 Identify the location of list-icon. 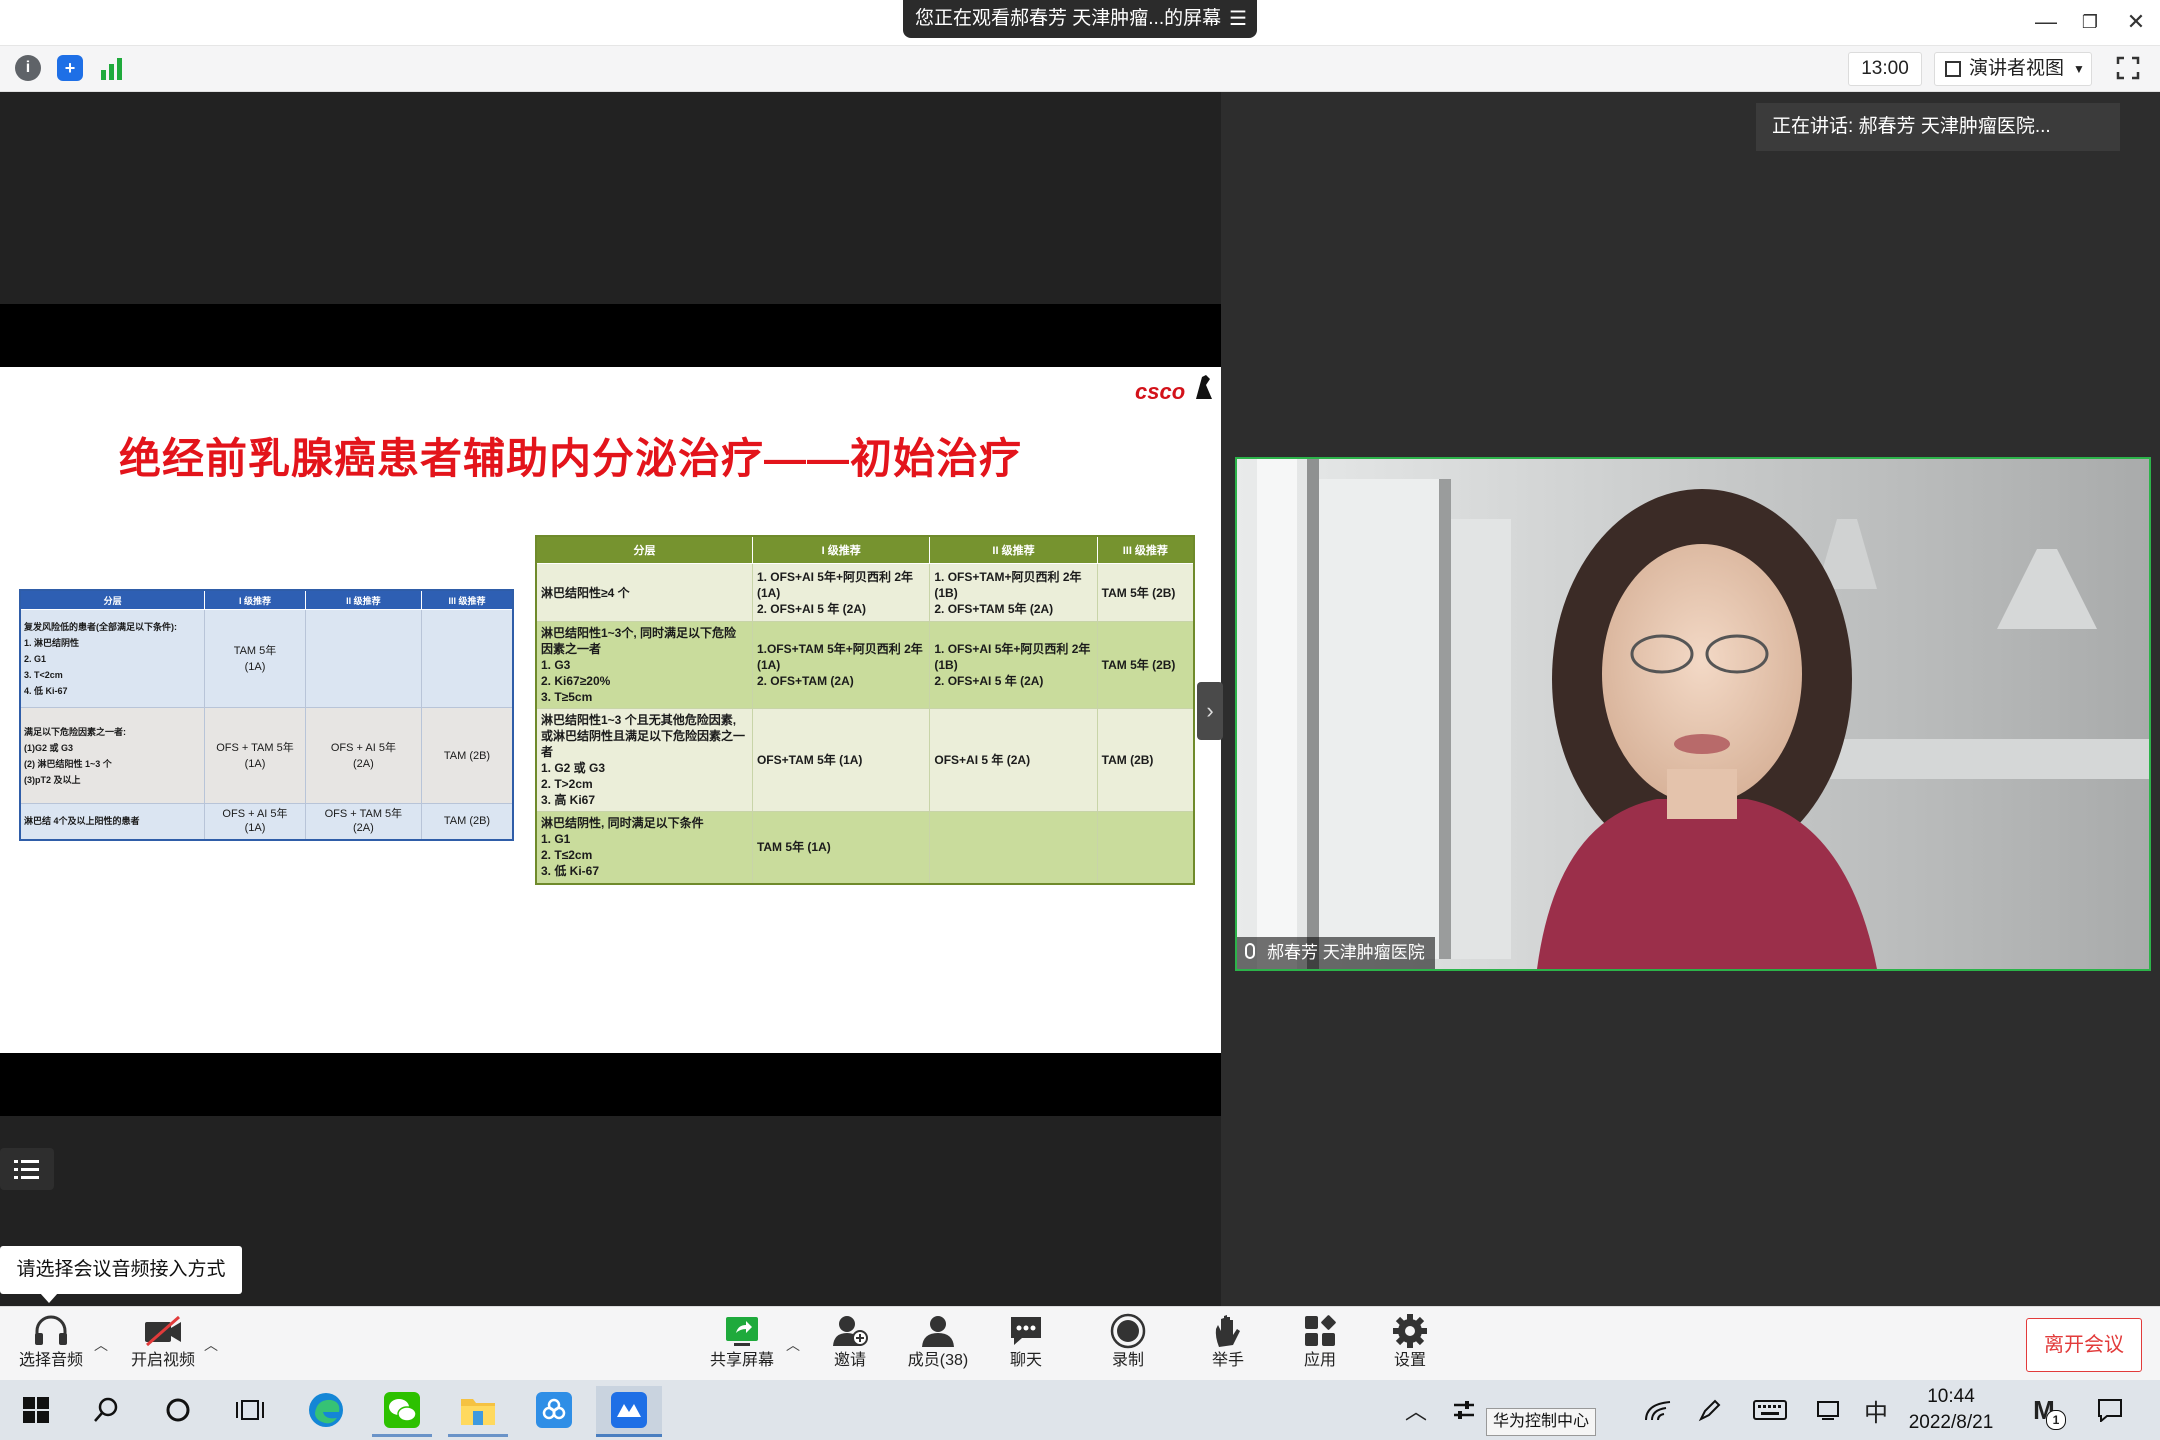
(26, 1169).